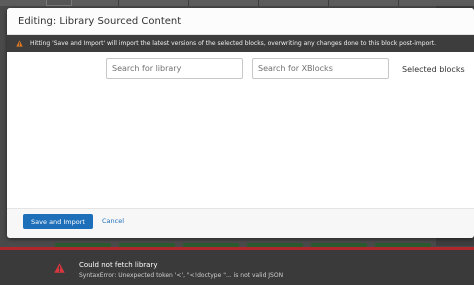  What do you see at coordinates (58, 221) in the screenshot?
I see `save-and-import-button: Save and Import` at bounding box center [58, 221].